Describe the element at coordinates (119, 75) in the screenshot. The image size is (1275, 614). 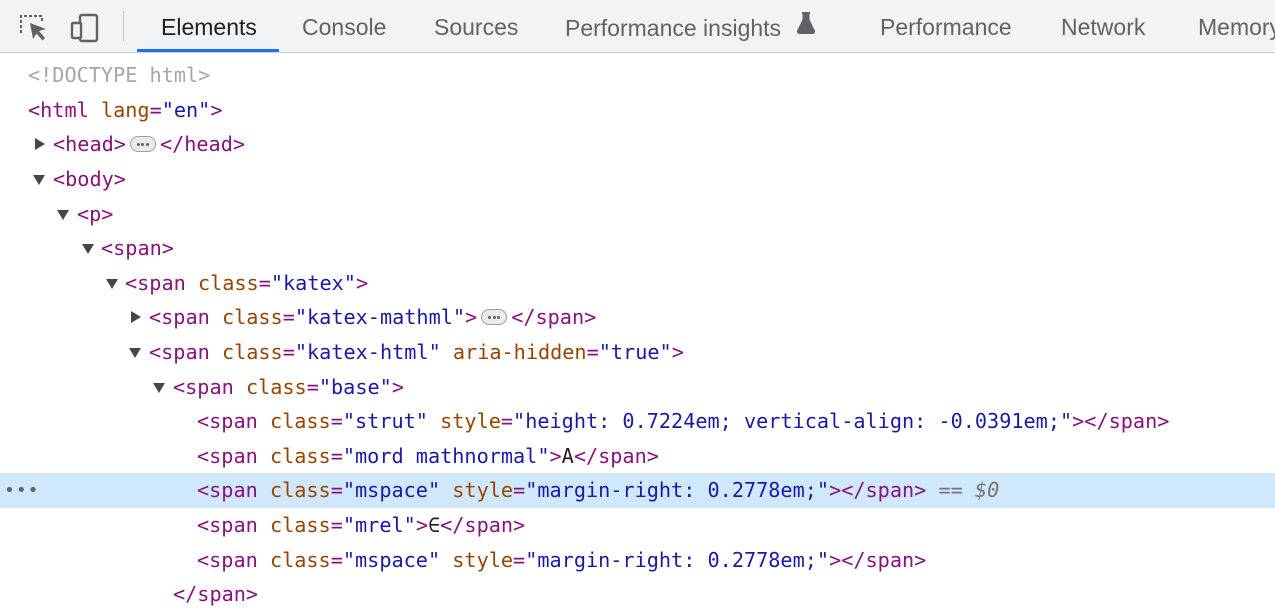
I see `doctype-text: <!DOCTYPE html>` at that location.